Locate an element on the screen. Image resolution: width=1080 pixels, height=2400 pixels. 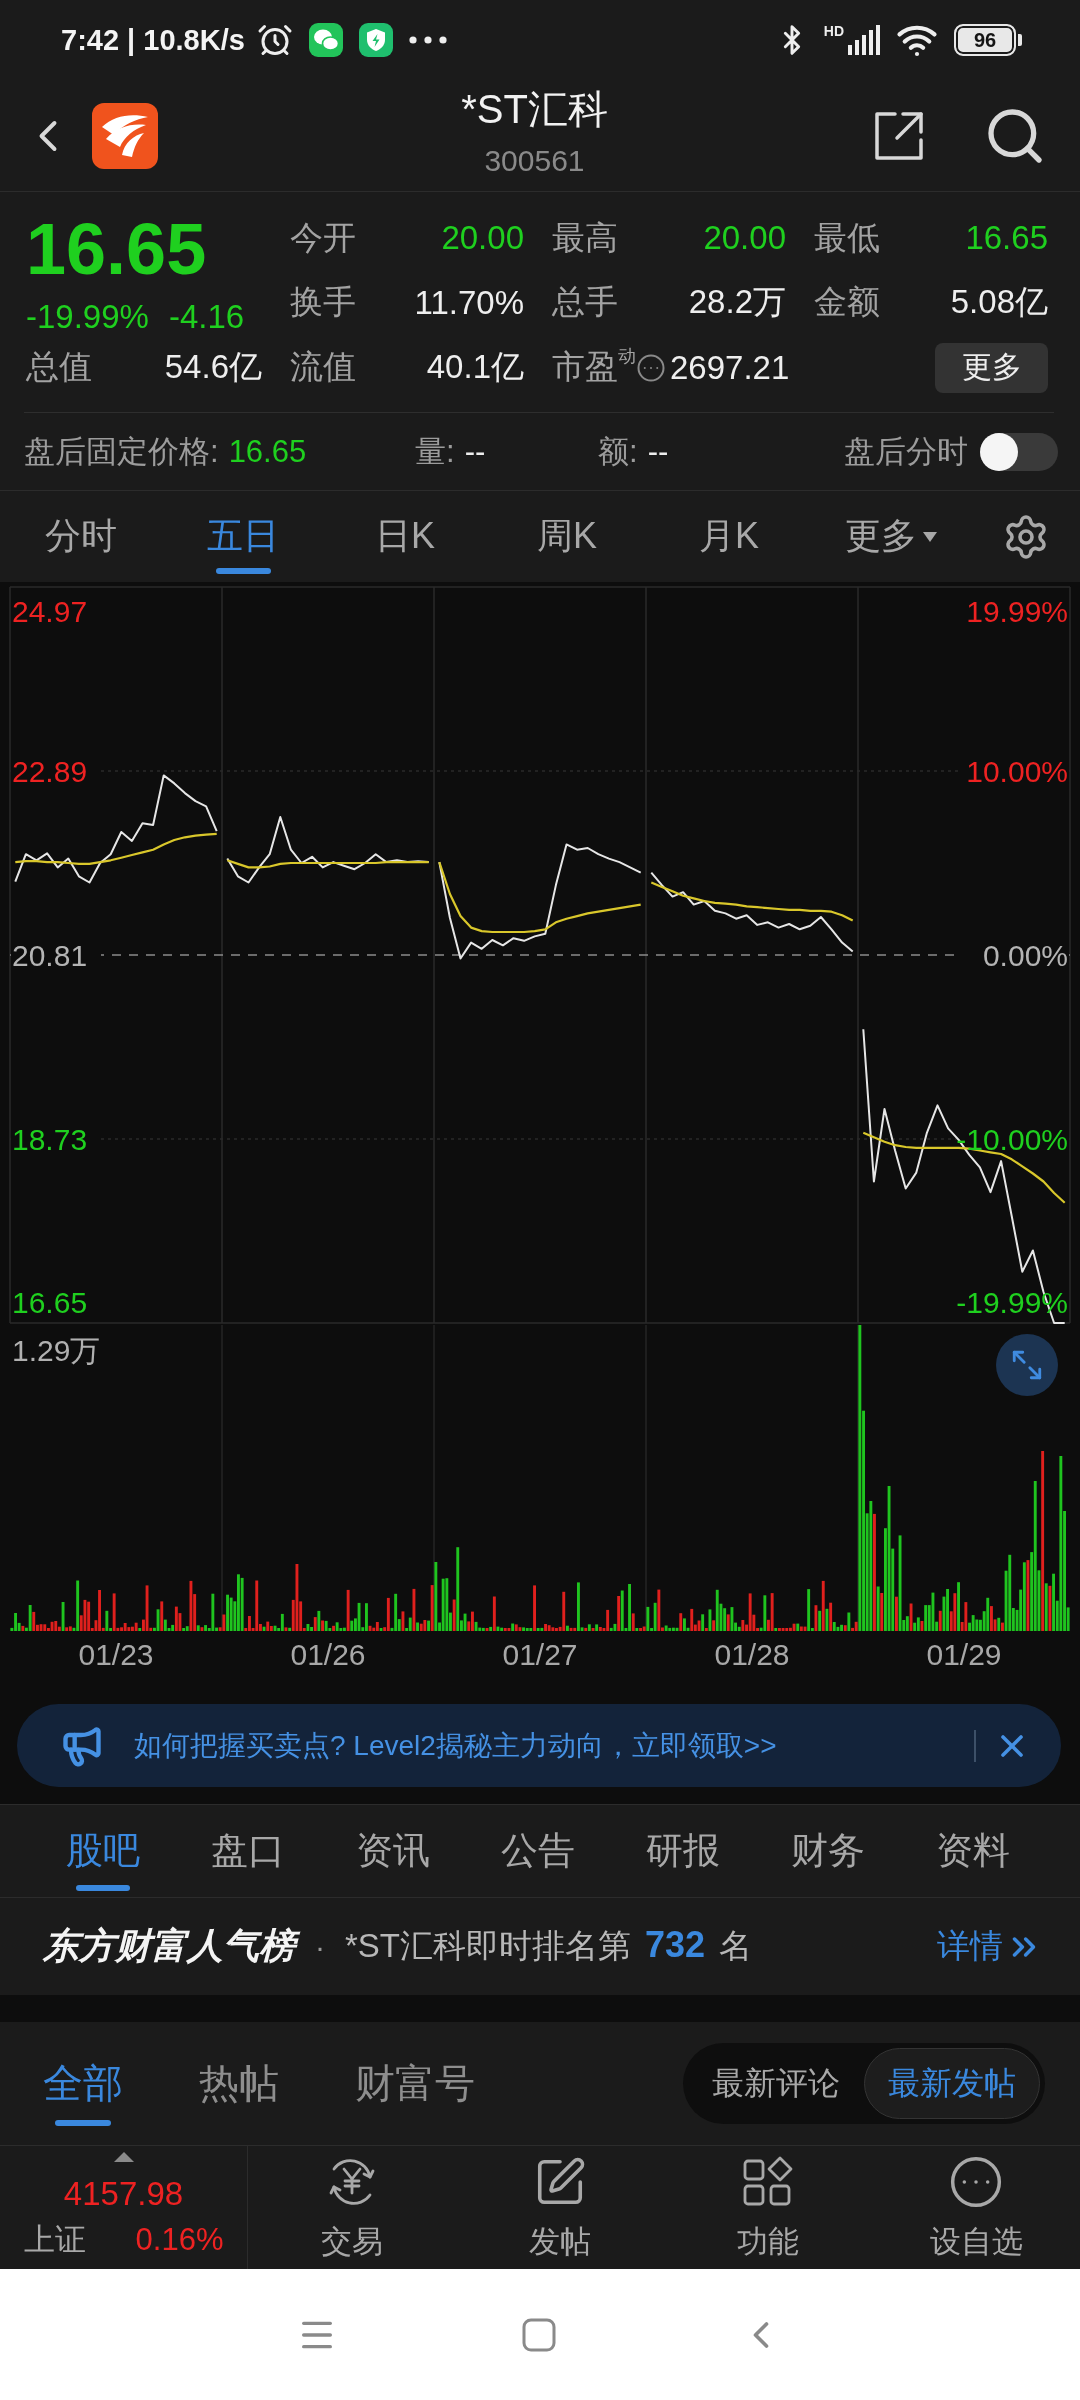
sort-option: 最新发帖 is located at coordinates (952, 2083).